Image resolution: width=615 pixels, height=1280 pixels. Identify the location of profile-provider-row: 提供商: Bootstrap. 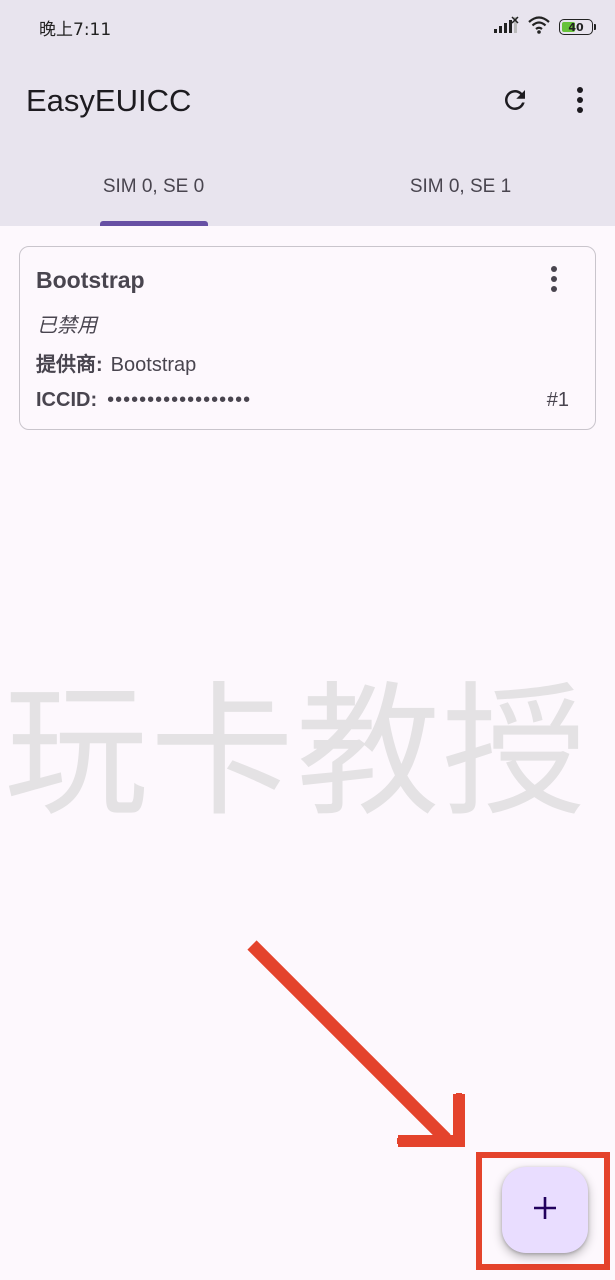
(116, 362).